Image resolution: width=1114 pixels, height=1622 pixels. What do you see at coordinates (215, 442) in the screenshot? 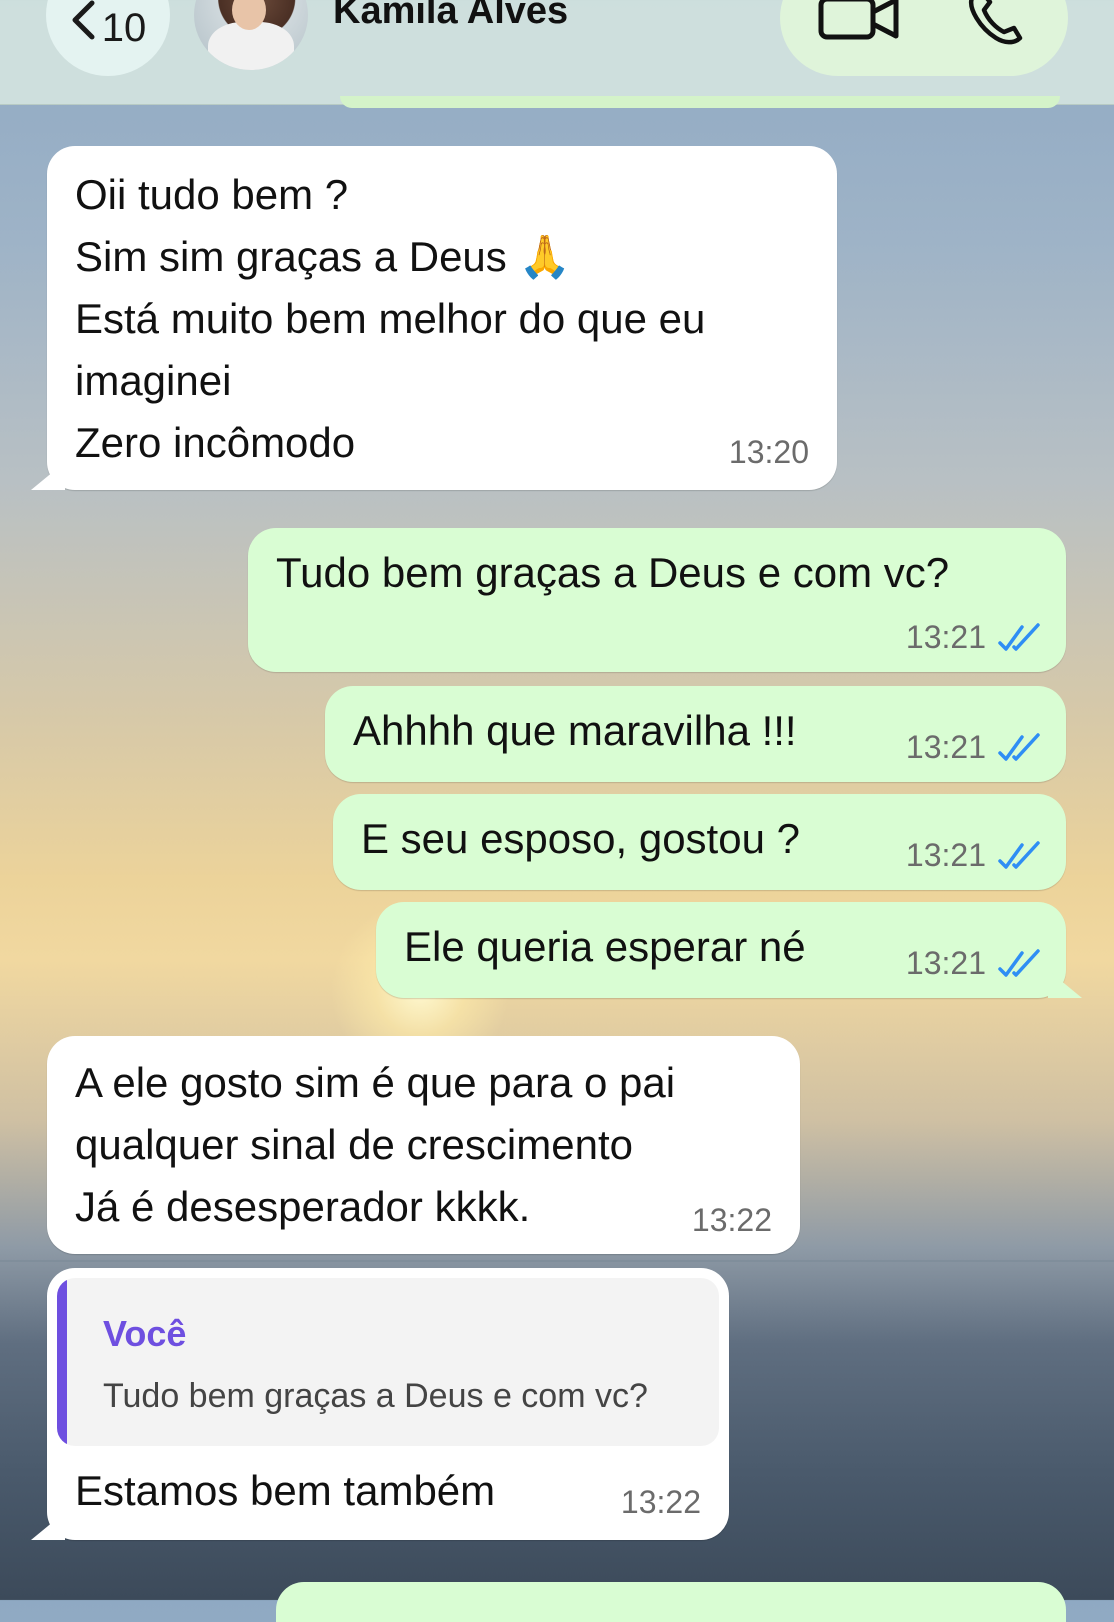
I see `message-text: Zero incômodo` at bounding box center [215, 442].